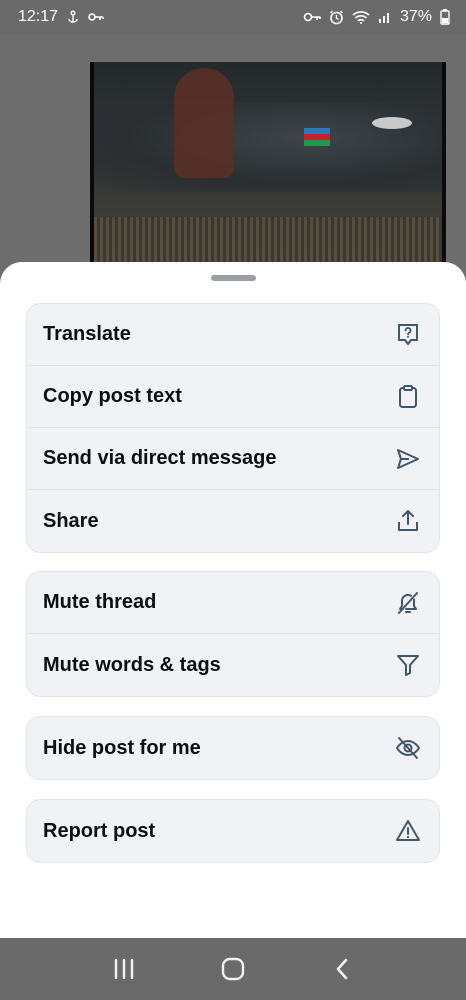 This screenshot has width=466, height=1000. I want to click on status-time: 12:17, so click(38, 16).